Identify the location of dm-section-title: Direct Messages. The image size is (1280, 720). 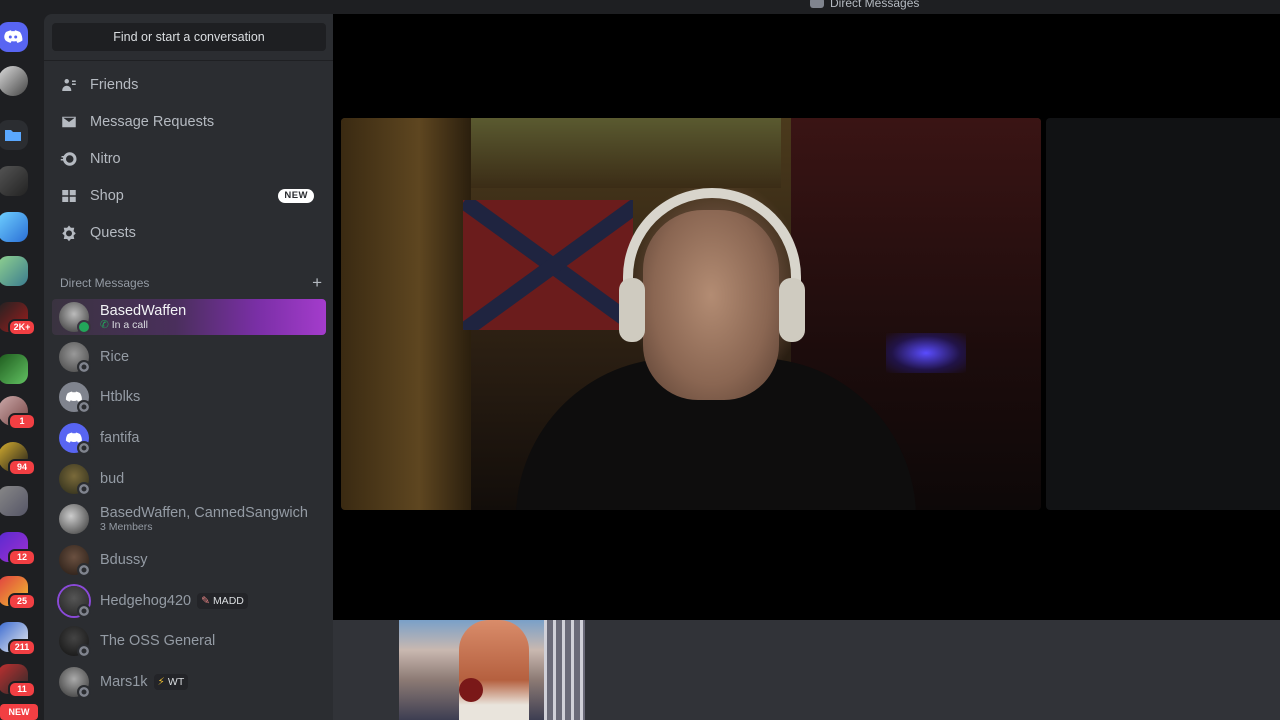
(105, 283).